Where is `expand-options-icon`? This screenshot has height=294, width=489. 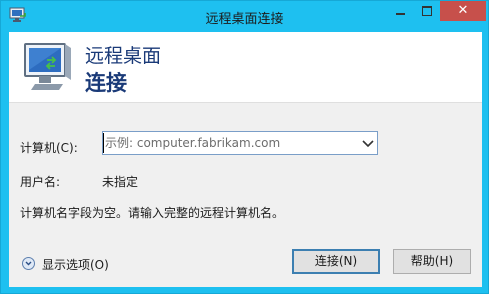 expand-options-icon is located at coordinates (28, 263).